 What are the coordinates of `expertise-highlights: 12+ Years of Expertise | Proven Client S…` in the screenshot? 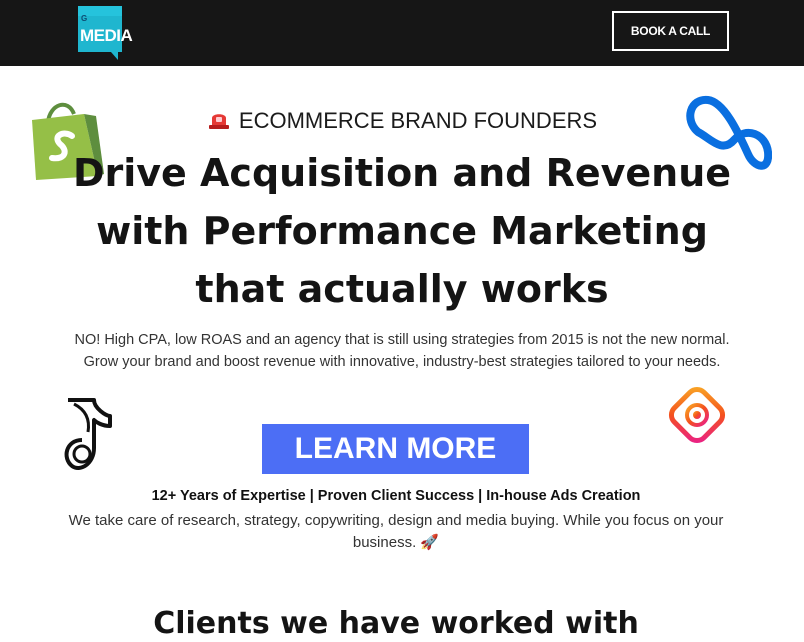 It's located at (396, 496).